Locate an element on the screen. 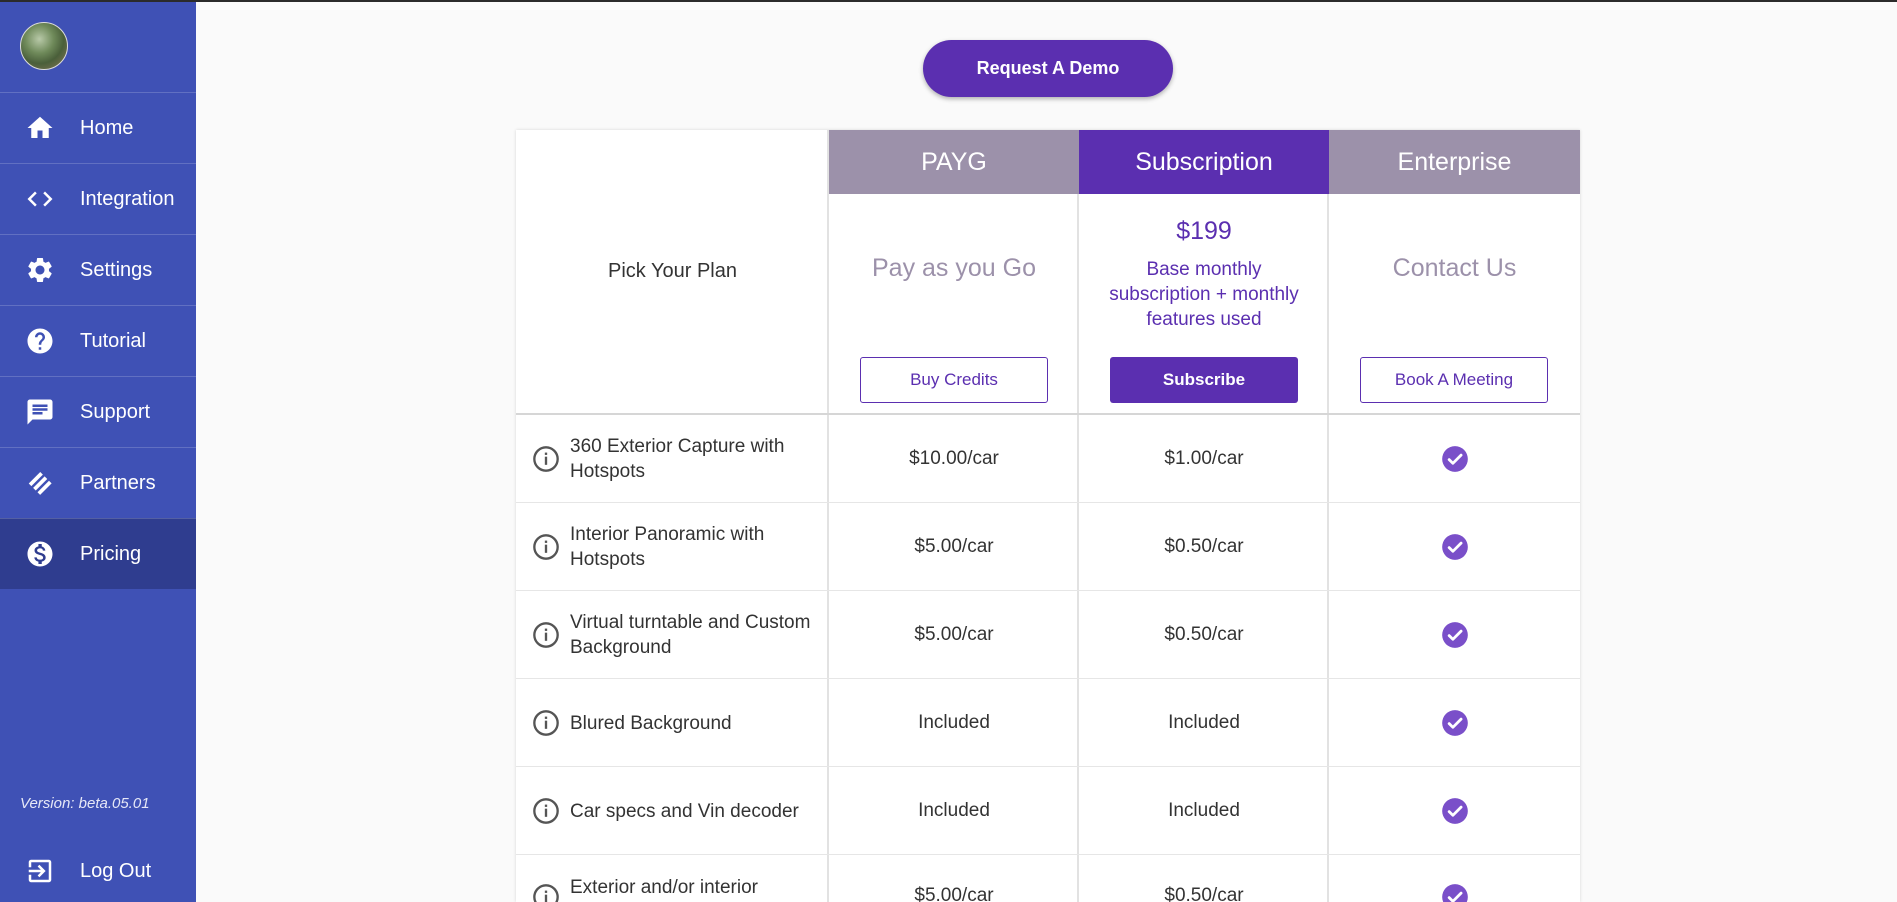 The image size is (1897, 902). plan-header-payg: PAYG is located at coordinates (954, 162).